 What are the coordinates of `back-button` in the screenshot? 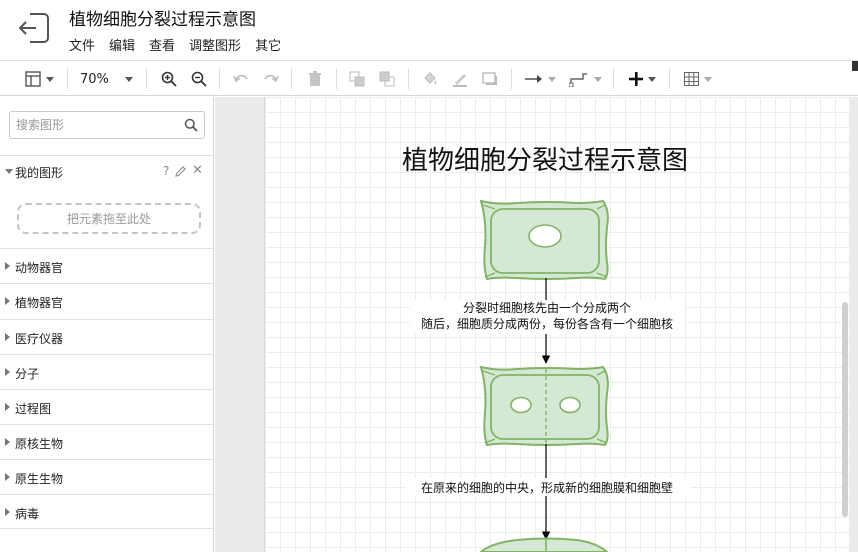 It's located at (34, 28).